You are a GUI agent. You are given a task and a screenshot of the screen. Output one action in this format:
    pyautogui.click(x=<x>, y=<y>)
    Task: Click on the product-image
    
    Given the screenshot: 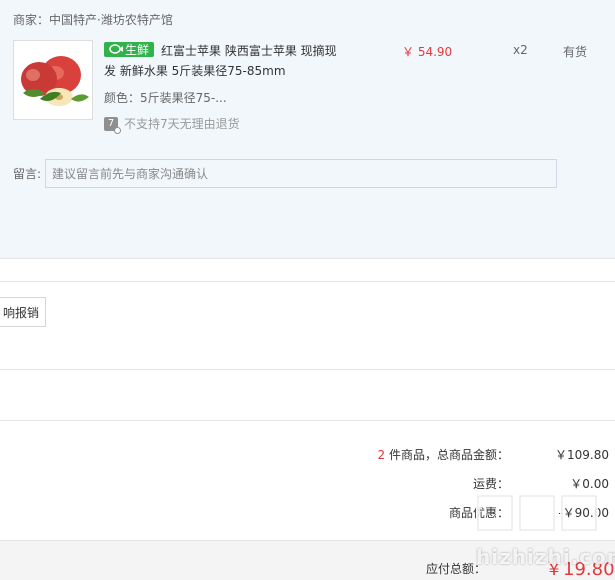 What is the action you would take?
    pyautogui.click(x=53, y=80)
    